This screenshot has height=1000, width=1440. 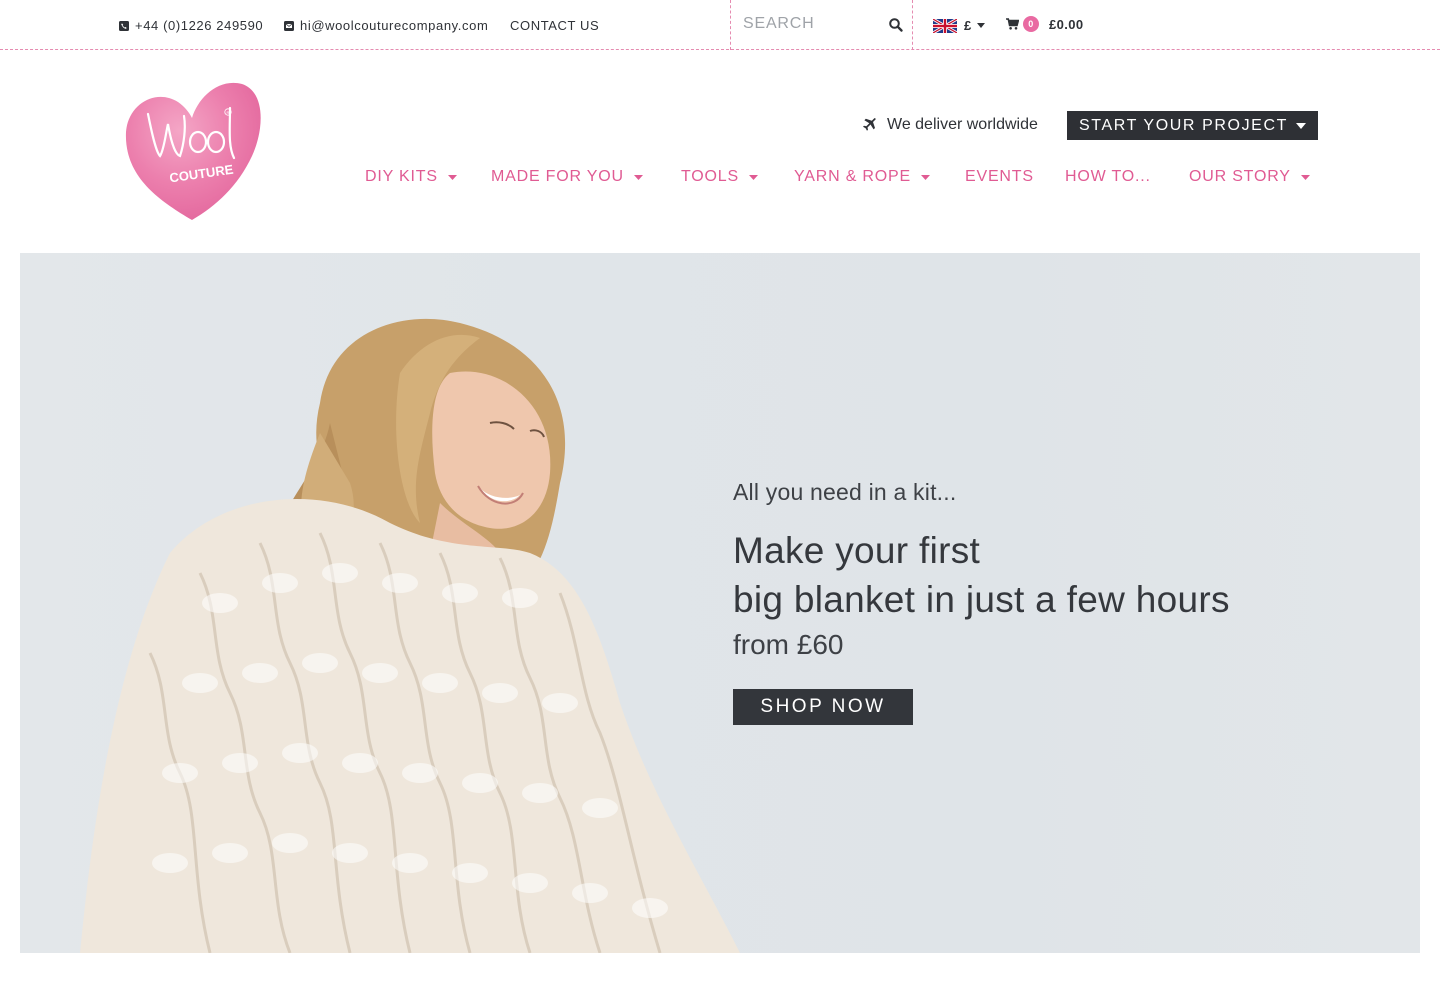 I want to click on hero-title-line-2: big blanket in just a few hours, so click(x=981, y=599).